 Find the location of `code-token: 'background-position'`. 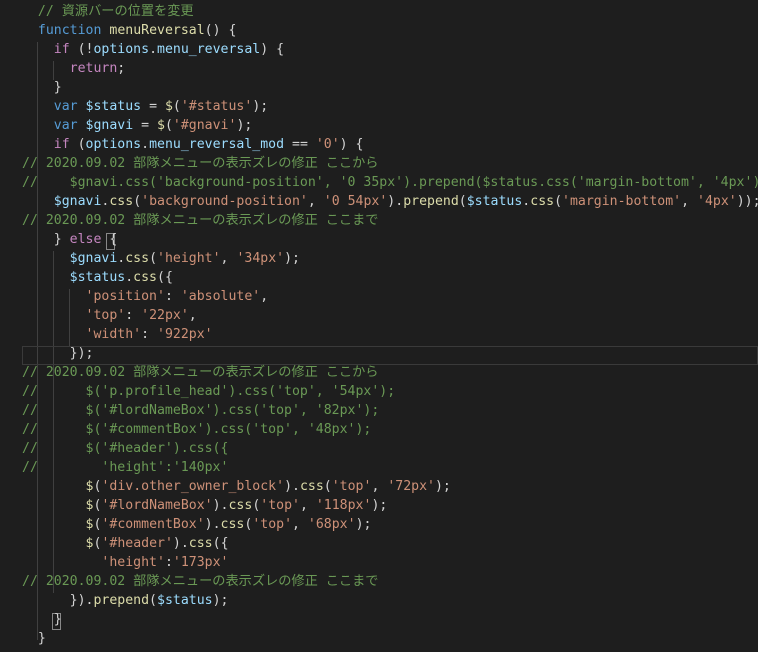

code-token: 'background-position' is located at coordinates (224, 201).